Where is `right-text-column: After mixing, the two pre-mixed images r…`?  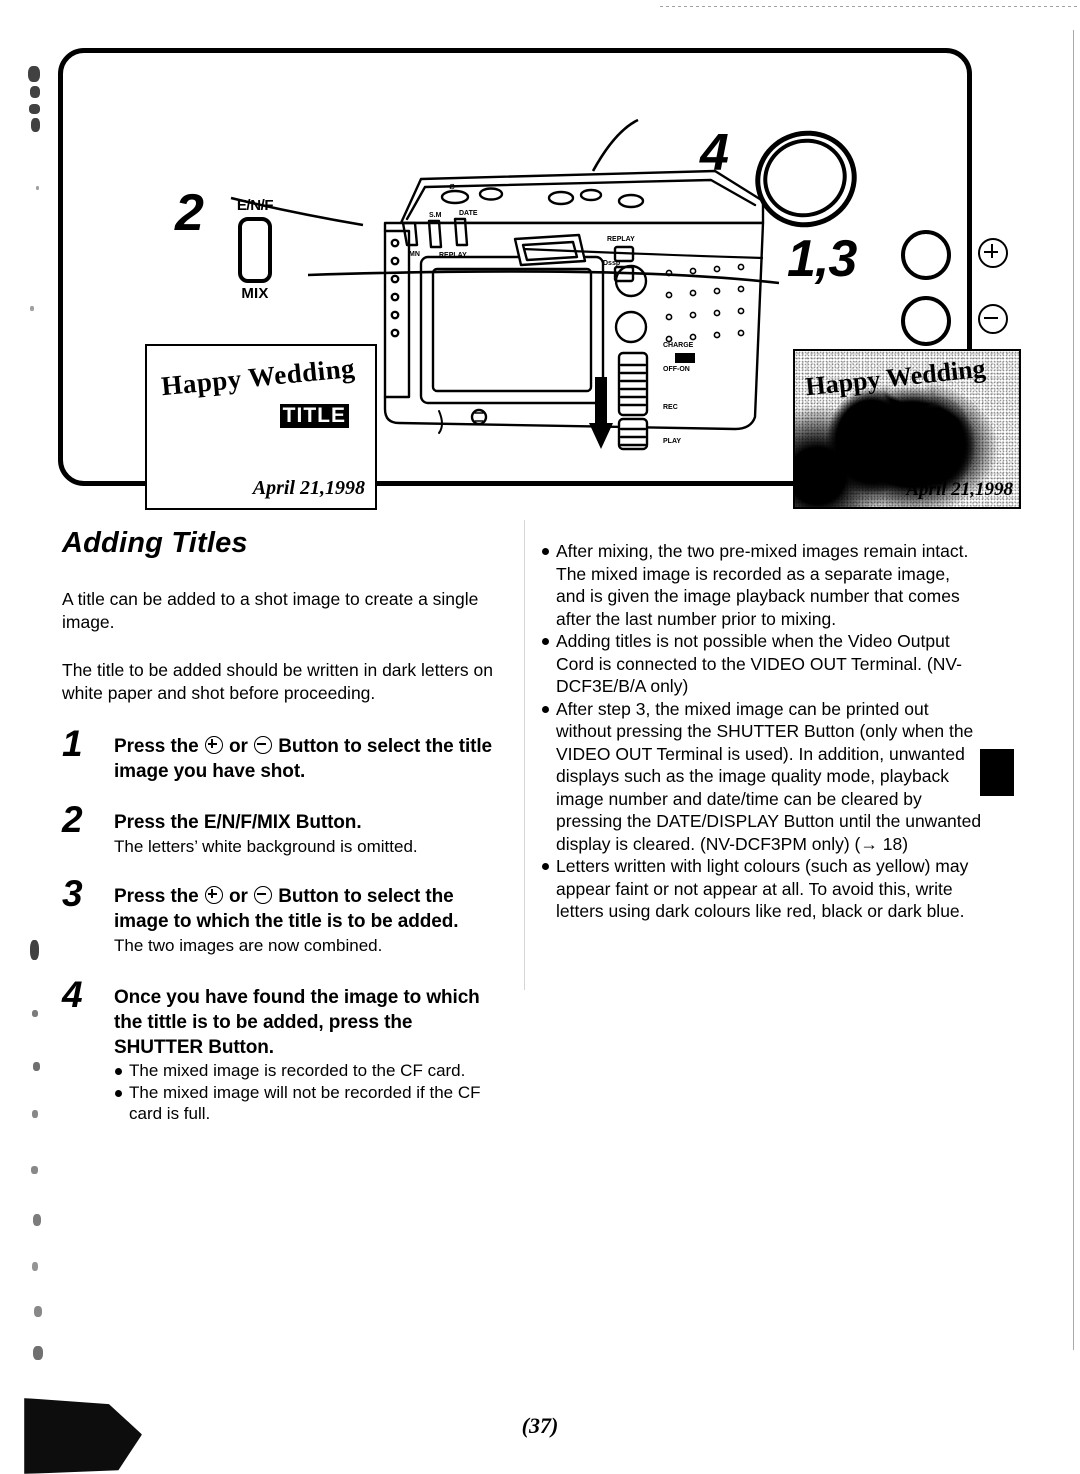 right-text-column: After mixing, the two pre-mixed images r… is located at coordinates (762, 731).